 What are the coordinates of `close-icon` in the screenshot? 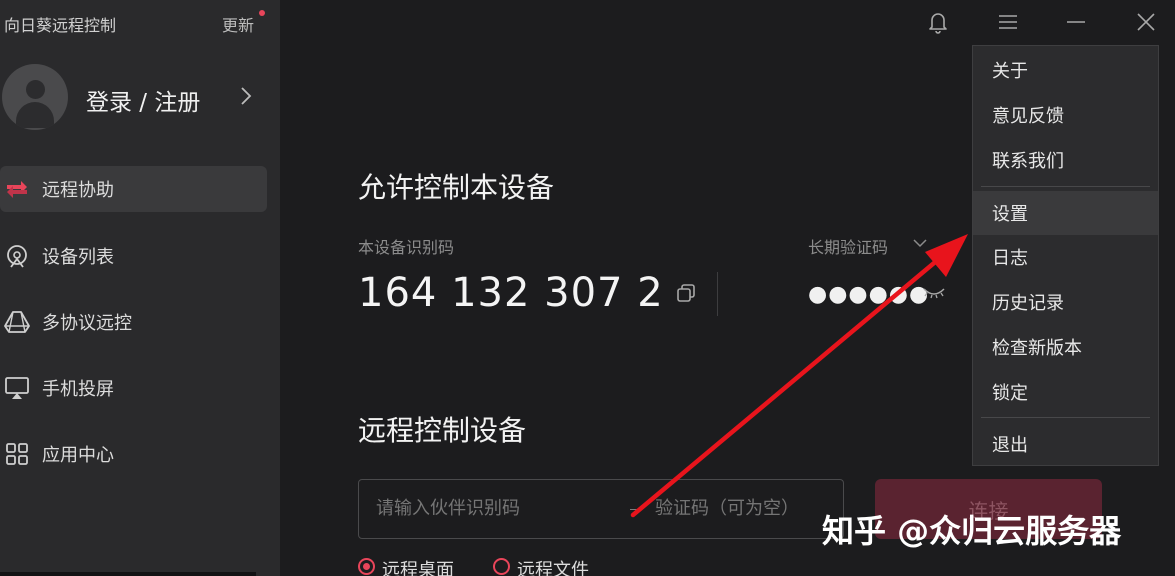 It's located at (1146, 22).